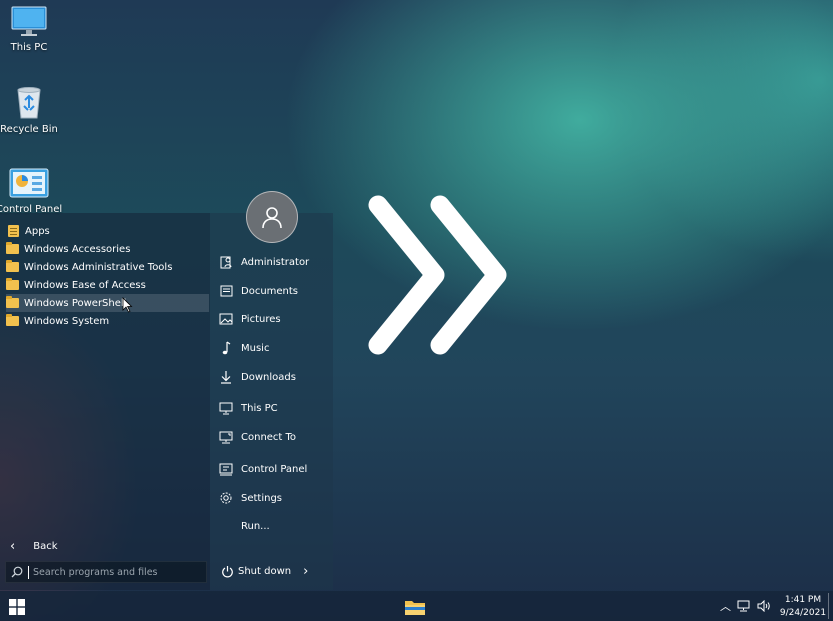 This screenshot has height=621, width=833. I want to click on desktop-icon-recycle-bin: Recycle Bin, so click(32, 110).